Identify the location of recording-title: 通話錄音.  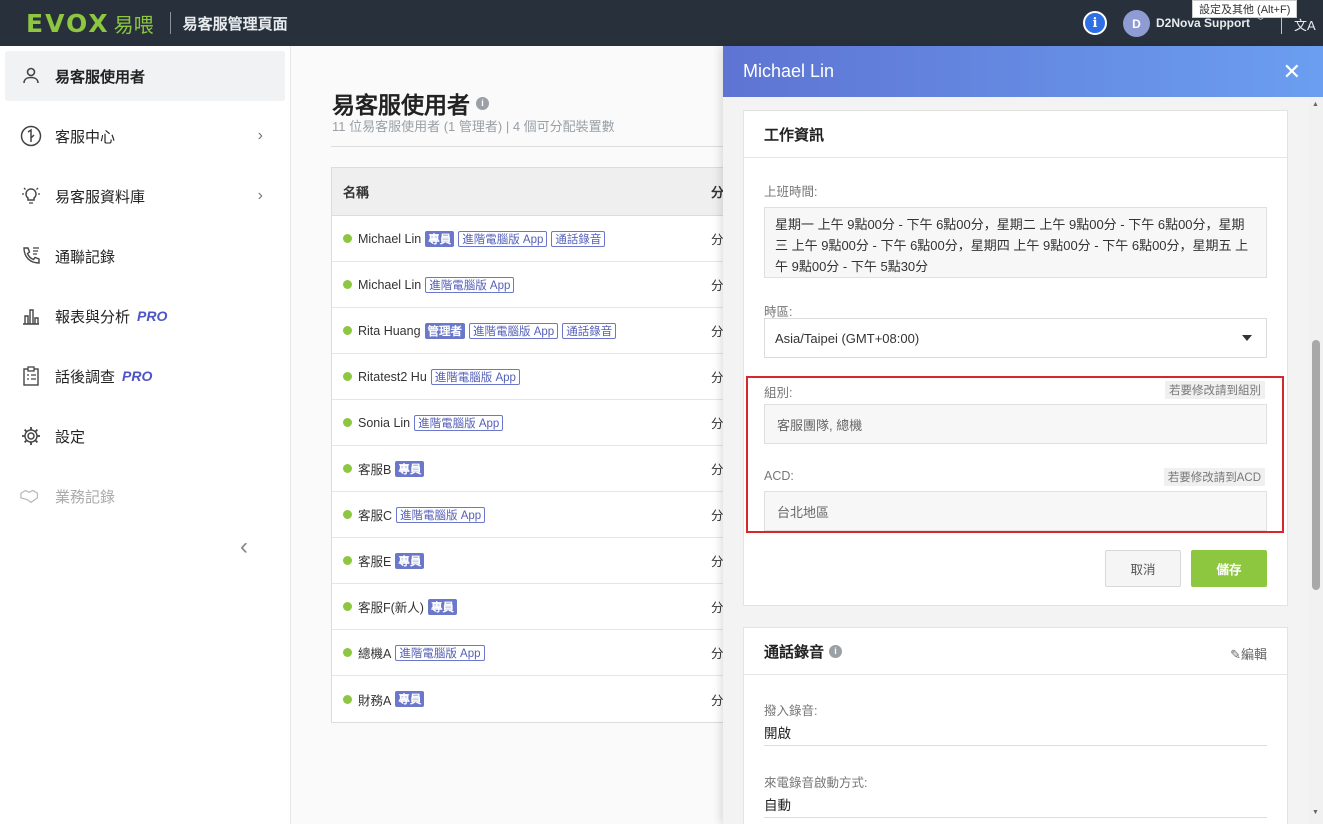
(794, 652).